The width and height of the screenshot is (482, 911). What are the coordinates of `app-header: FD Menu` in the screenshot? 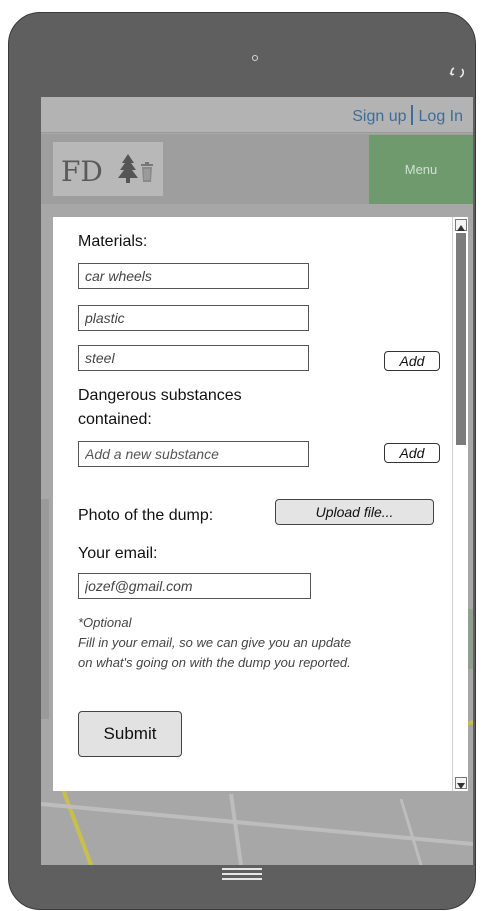 It's located at (257, 169).